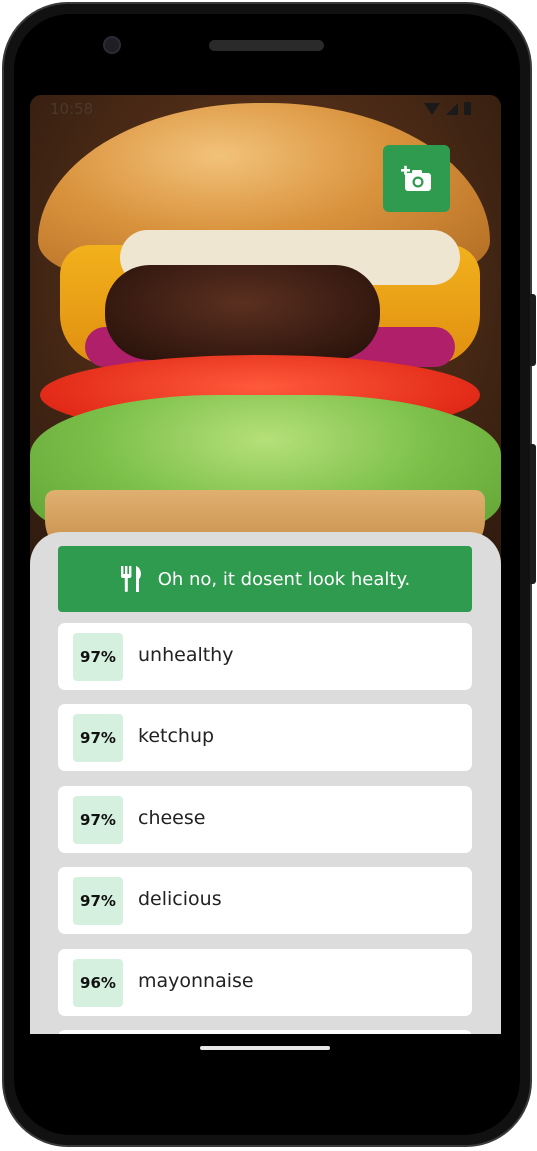 The width and height of the screenshot is (537, 1151). Describe the element at coordinates (284, 579) in the screenshot. I see `verdict-message: Oh no, it dosent look healty.` at that location.